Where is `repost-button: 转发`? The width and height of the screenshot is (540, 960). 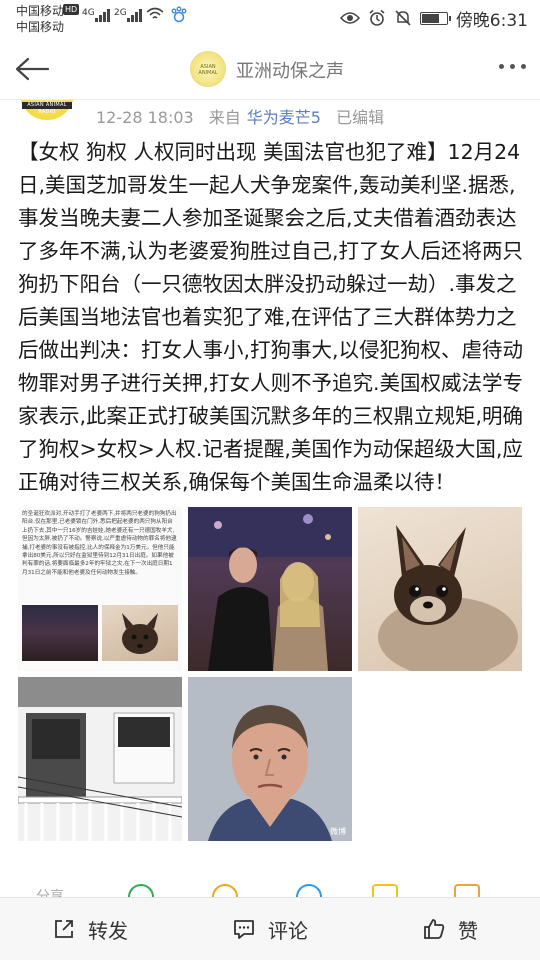
repost-button: 转发 is located at coordinates (90, 929).